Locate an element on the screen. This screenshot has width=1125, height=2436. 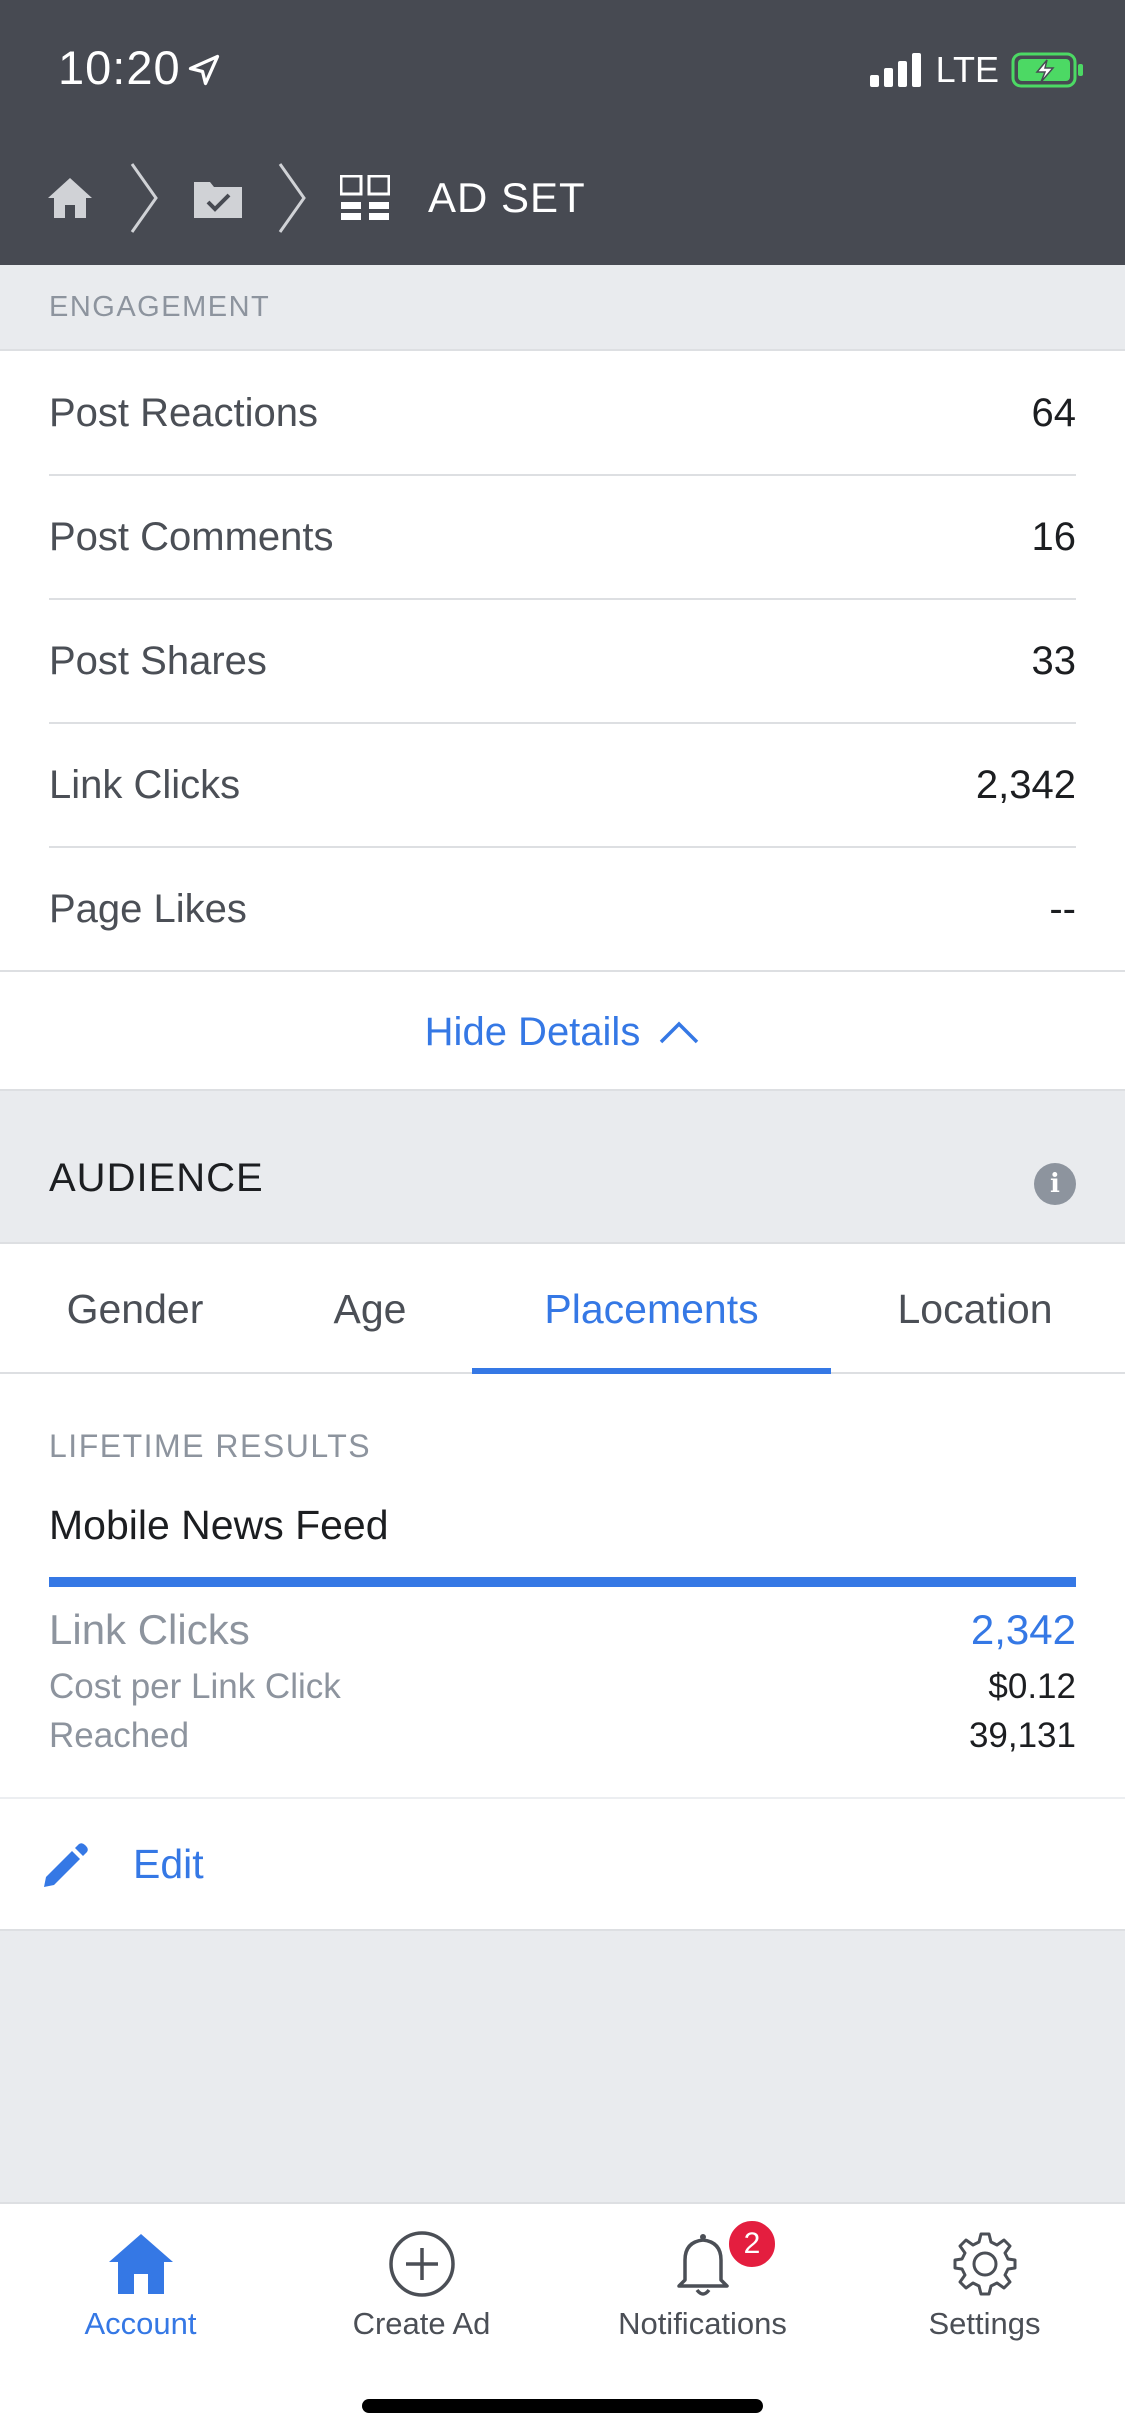
lifetime-results-label: LIFETIME RESULTS is located at coordinates (210, 1446).